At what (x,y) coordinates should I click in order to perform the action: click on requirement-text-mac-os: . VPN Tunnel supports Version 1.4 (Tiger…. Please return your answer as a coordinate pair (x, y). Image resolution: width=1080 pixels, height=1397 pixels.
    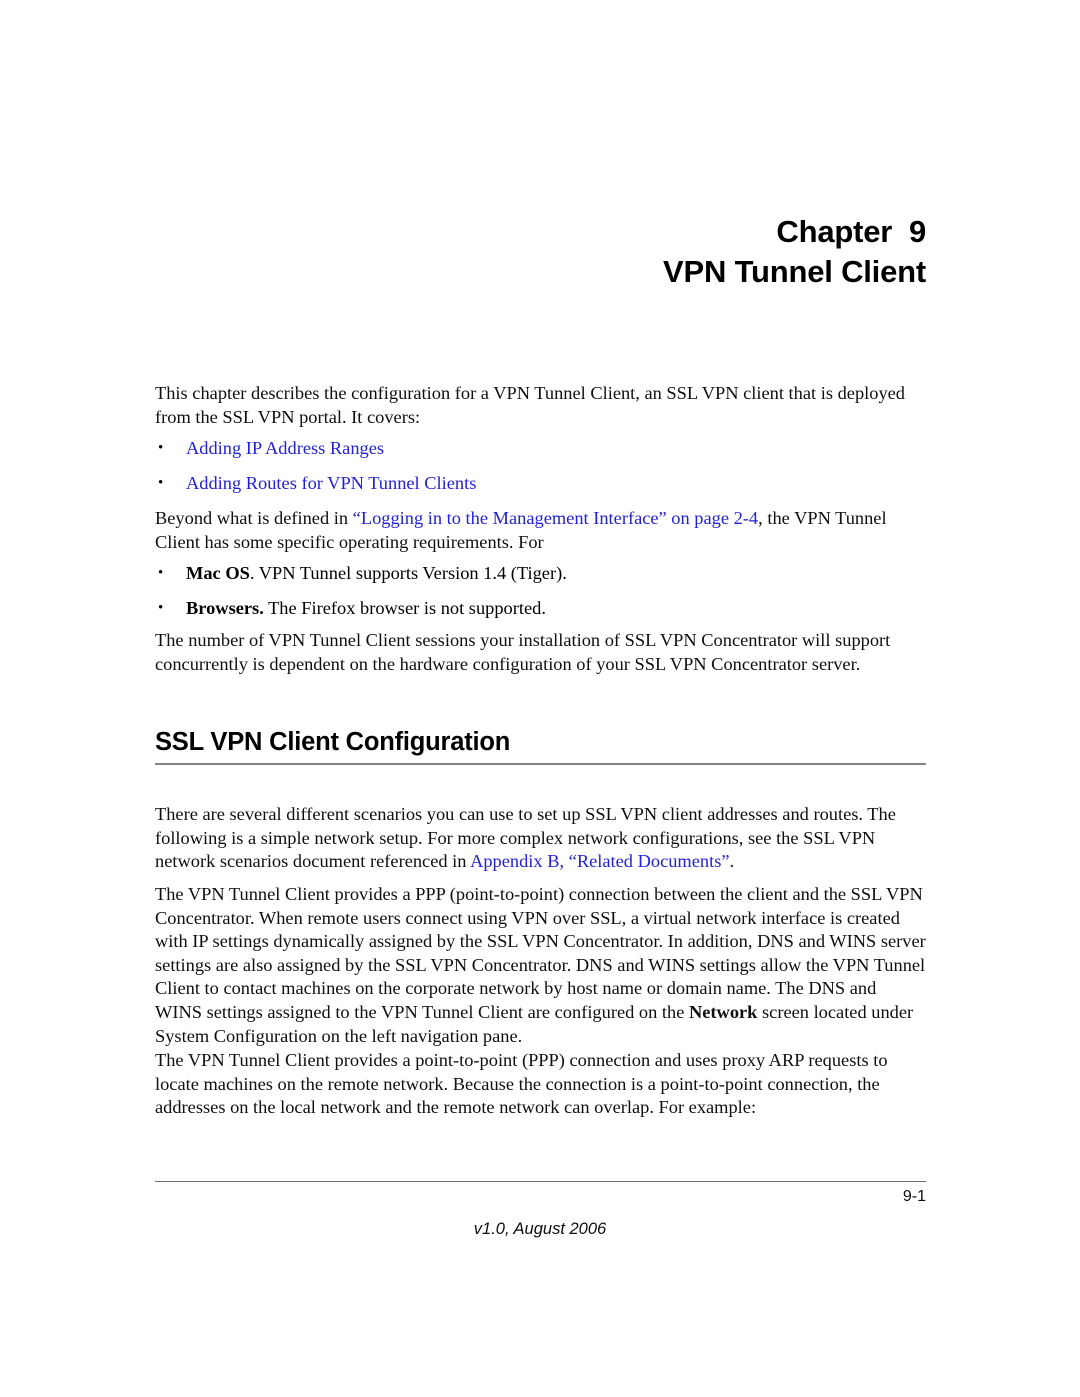
    Looking at the image, I should click on (408, 573).